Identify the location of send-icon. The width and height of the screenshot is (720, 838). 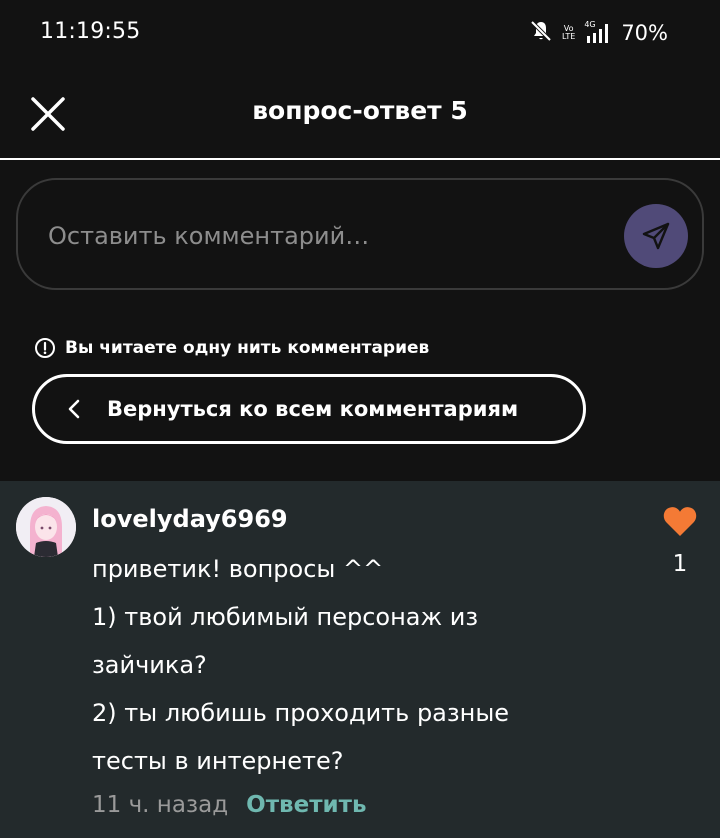
(656, 236).